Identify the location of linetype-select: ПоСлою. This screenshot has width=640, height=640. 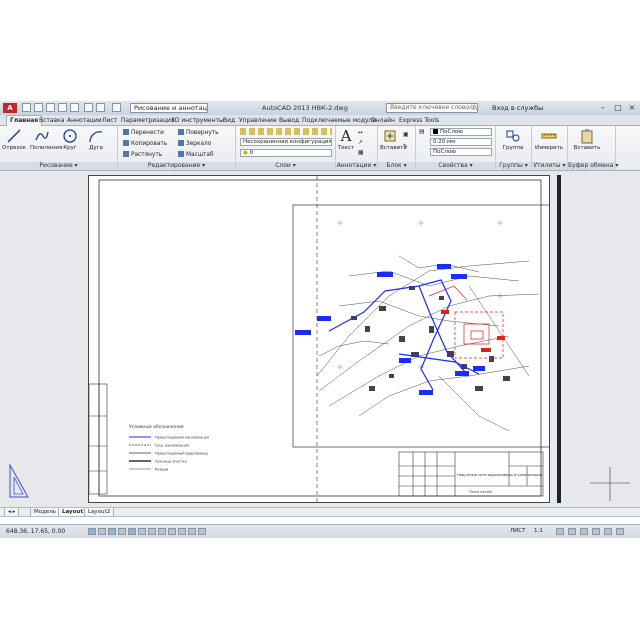
(461, 152).